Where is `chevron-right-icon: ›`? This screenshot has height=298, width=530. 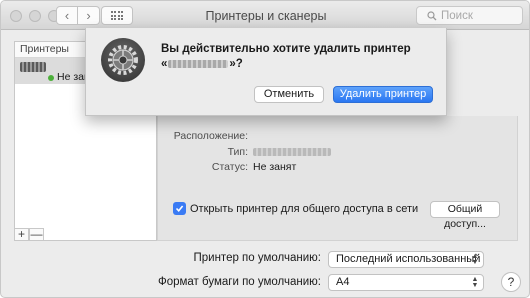
chevron-right-icon: › is located at coordinates (88, 15).